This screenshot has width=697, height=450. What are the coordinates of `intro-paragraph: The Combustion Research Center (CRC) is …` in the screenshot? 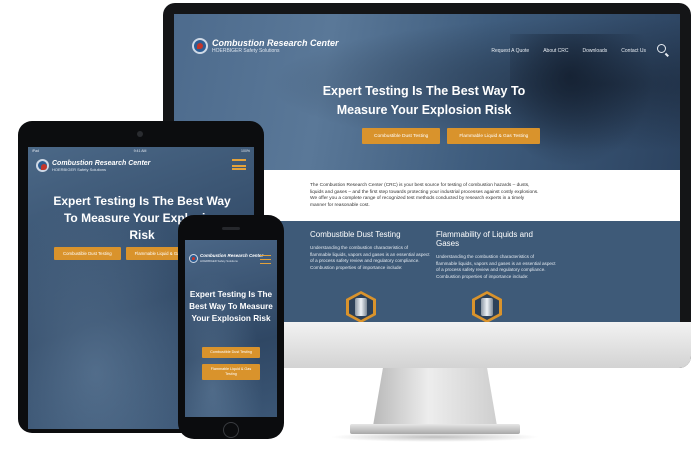 It's located at (424, 195).